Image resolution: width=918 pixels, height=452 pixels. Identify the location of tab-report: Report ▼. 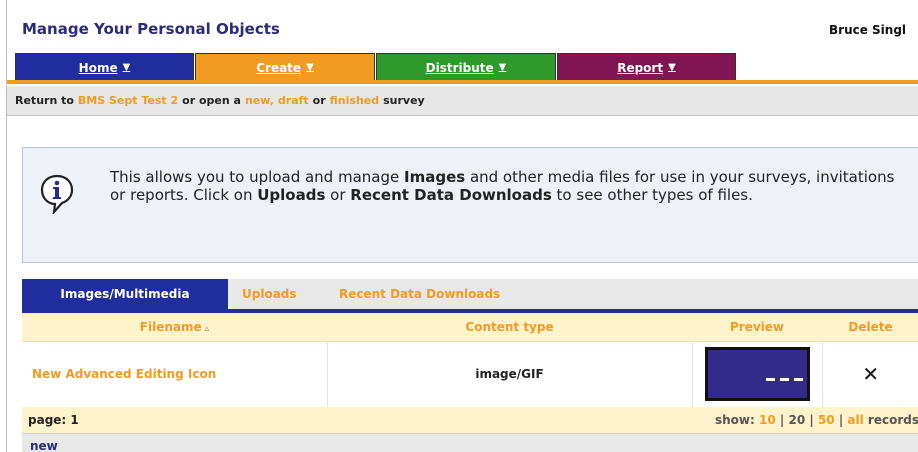
(646, 67).